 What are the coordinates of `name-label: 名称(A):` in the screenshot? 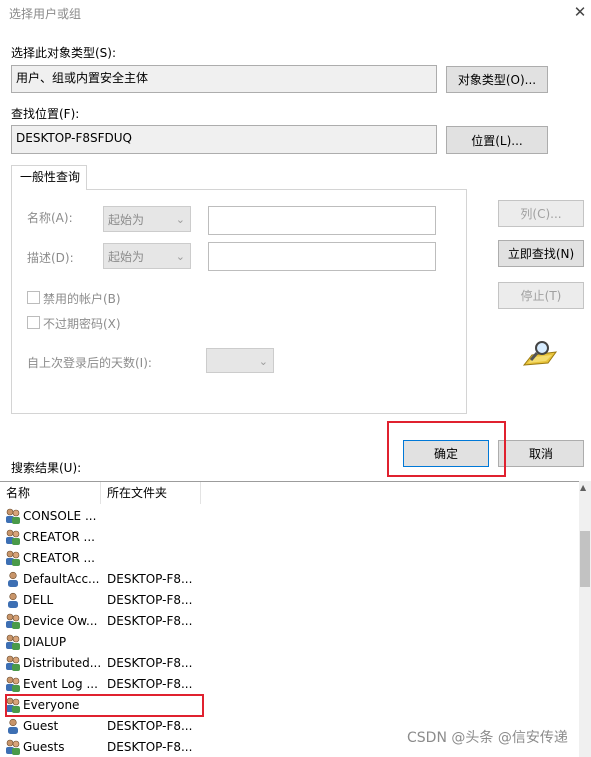 It's located at (50, 218).